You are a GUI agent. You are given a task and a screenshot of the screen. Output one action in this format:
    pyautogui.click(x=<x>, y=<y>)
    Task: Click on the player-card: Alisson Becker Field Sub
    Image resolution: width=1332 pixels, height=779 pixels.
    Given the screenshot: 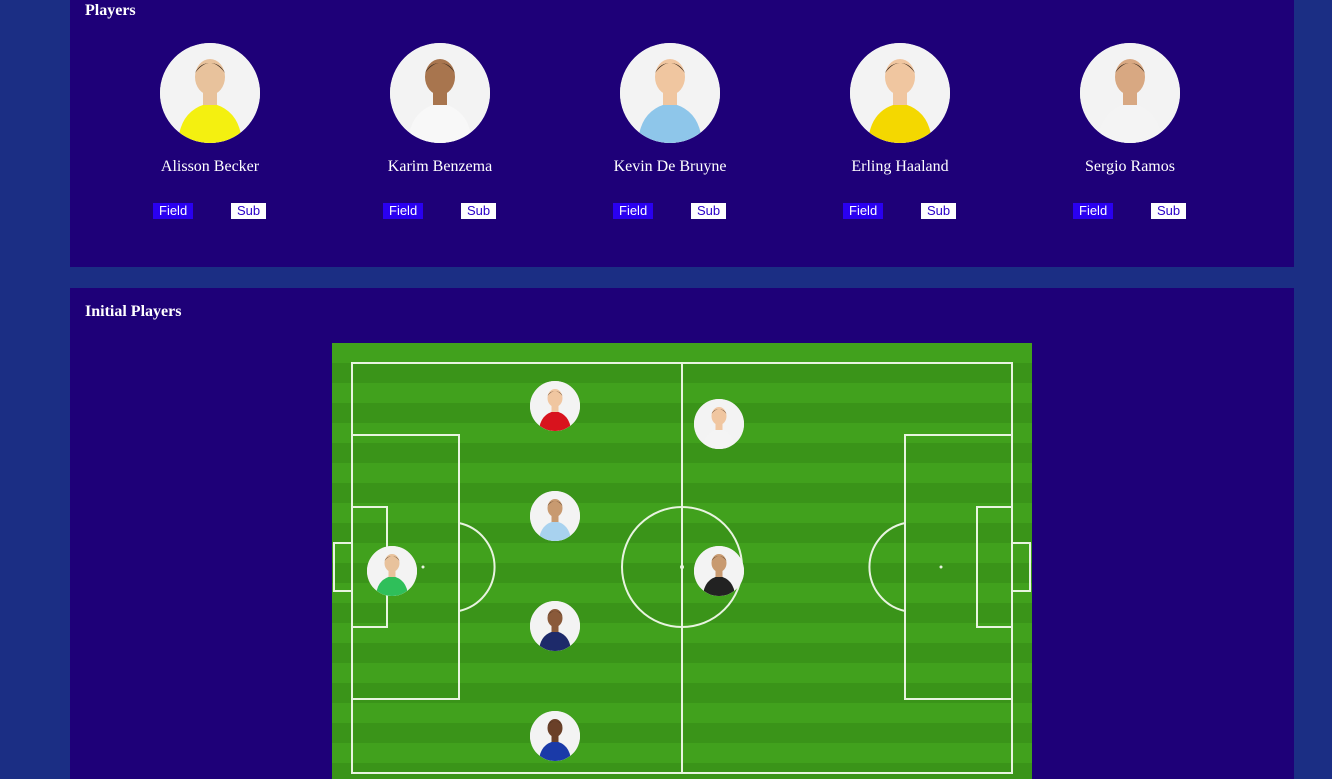 What is the action you would take?
    pyautogui.click(x=230, y=138)
    